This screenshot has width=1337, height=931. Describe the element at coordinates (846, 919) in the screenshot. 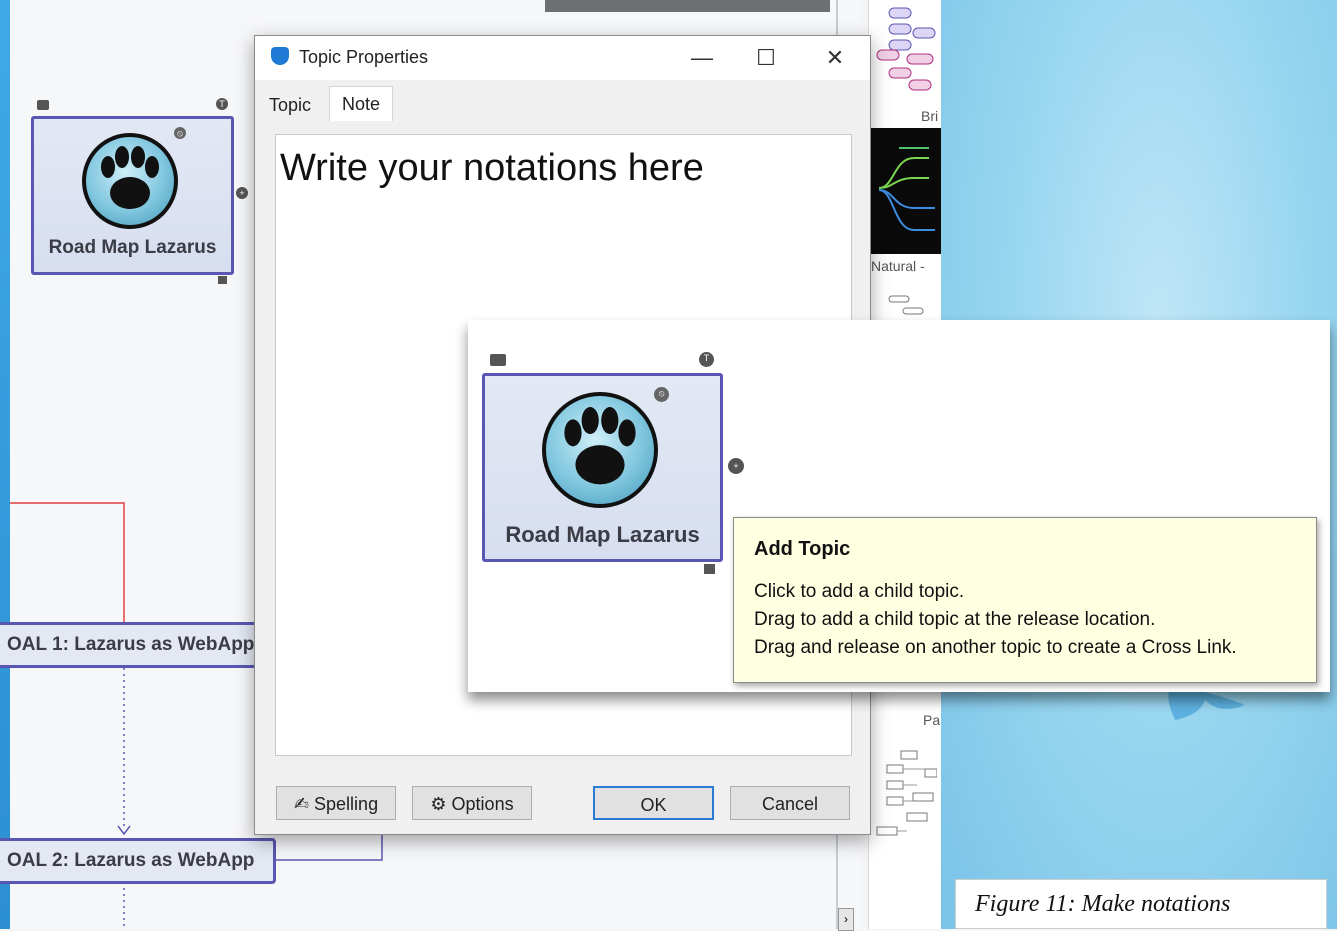

I see `scroll-right-arrow-icon: ›` at that location.